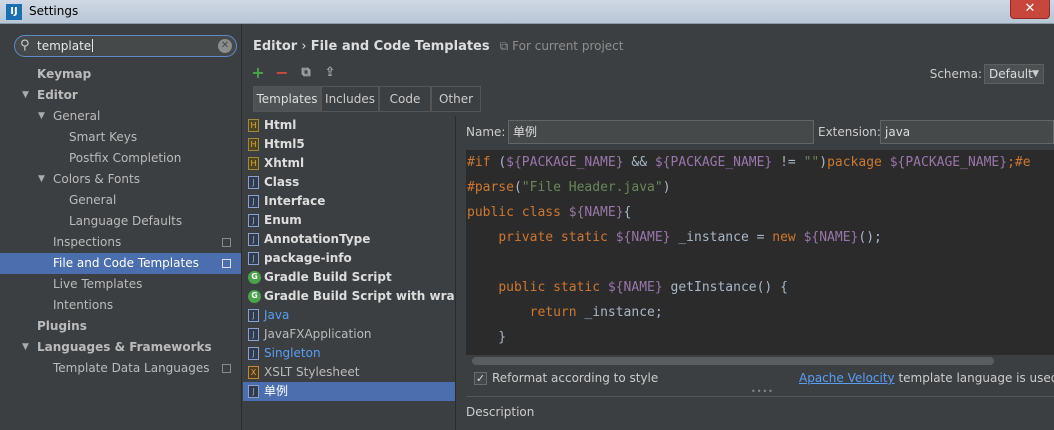 The height and width of the screenshot is (430, 1054). I want to click on tree-item-general: General, so click(120, 200).